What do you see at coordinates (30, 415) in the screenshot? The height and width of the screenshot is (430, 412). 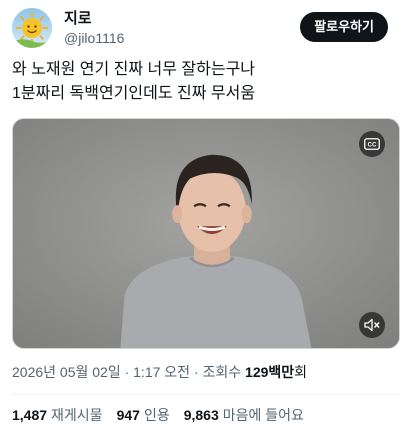 I see `reposts-count: 1,487` at bounding box center [30, 415].